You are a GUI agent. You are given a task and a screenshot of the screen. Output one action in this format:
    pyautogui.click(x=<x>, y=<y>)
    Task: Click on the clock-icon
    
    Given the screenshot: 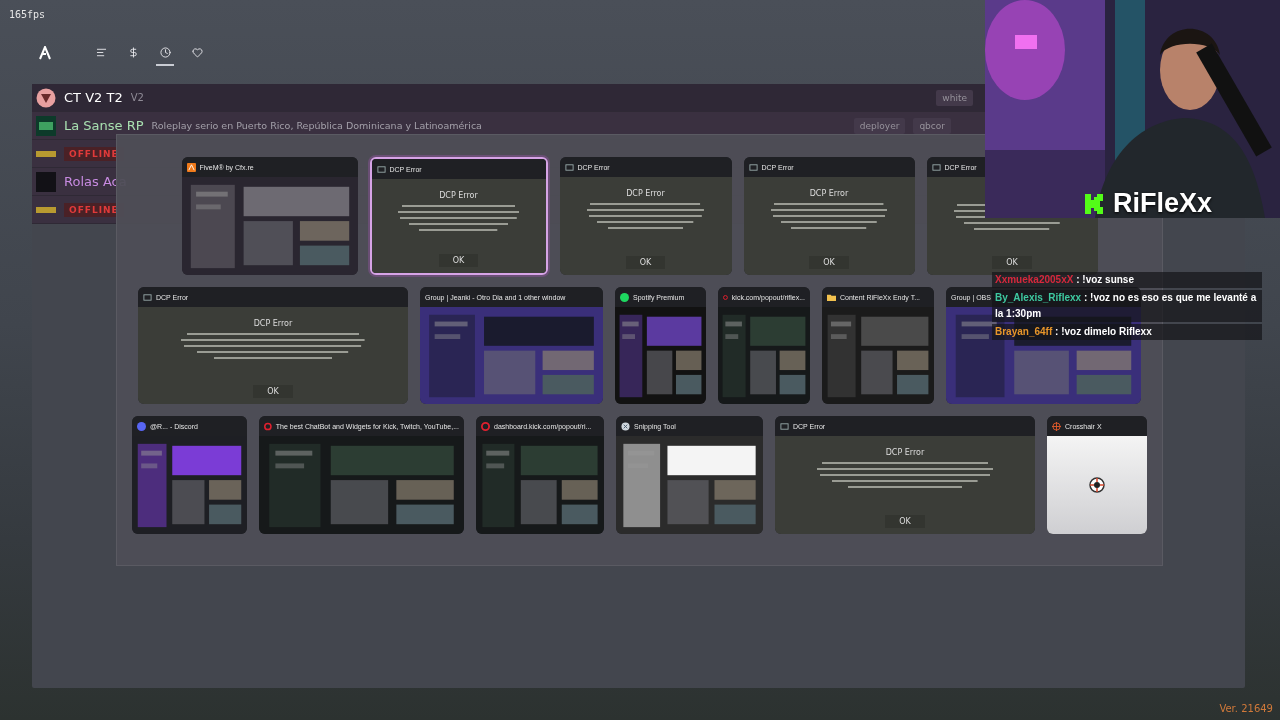 What is the action you would take?
    pyautogui.click(x=165, y=52)
    